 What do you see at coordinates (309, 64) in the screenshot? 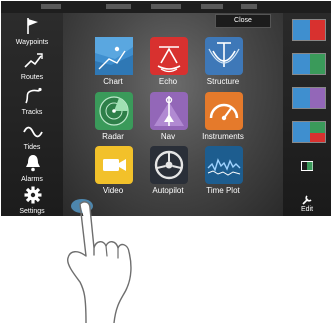
I see `favorite-page-chart-radar` at bounding box center [309, 64].